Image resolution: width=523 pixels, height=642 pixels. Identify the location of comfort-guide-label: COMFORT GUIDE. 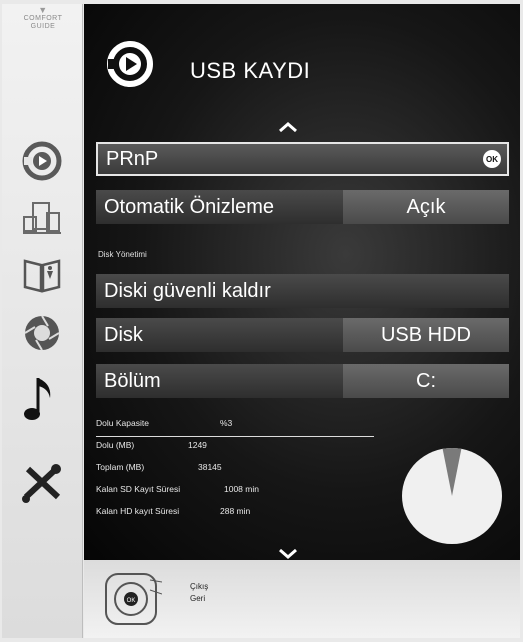
(43, 22).